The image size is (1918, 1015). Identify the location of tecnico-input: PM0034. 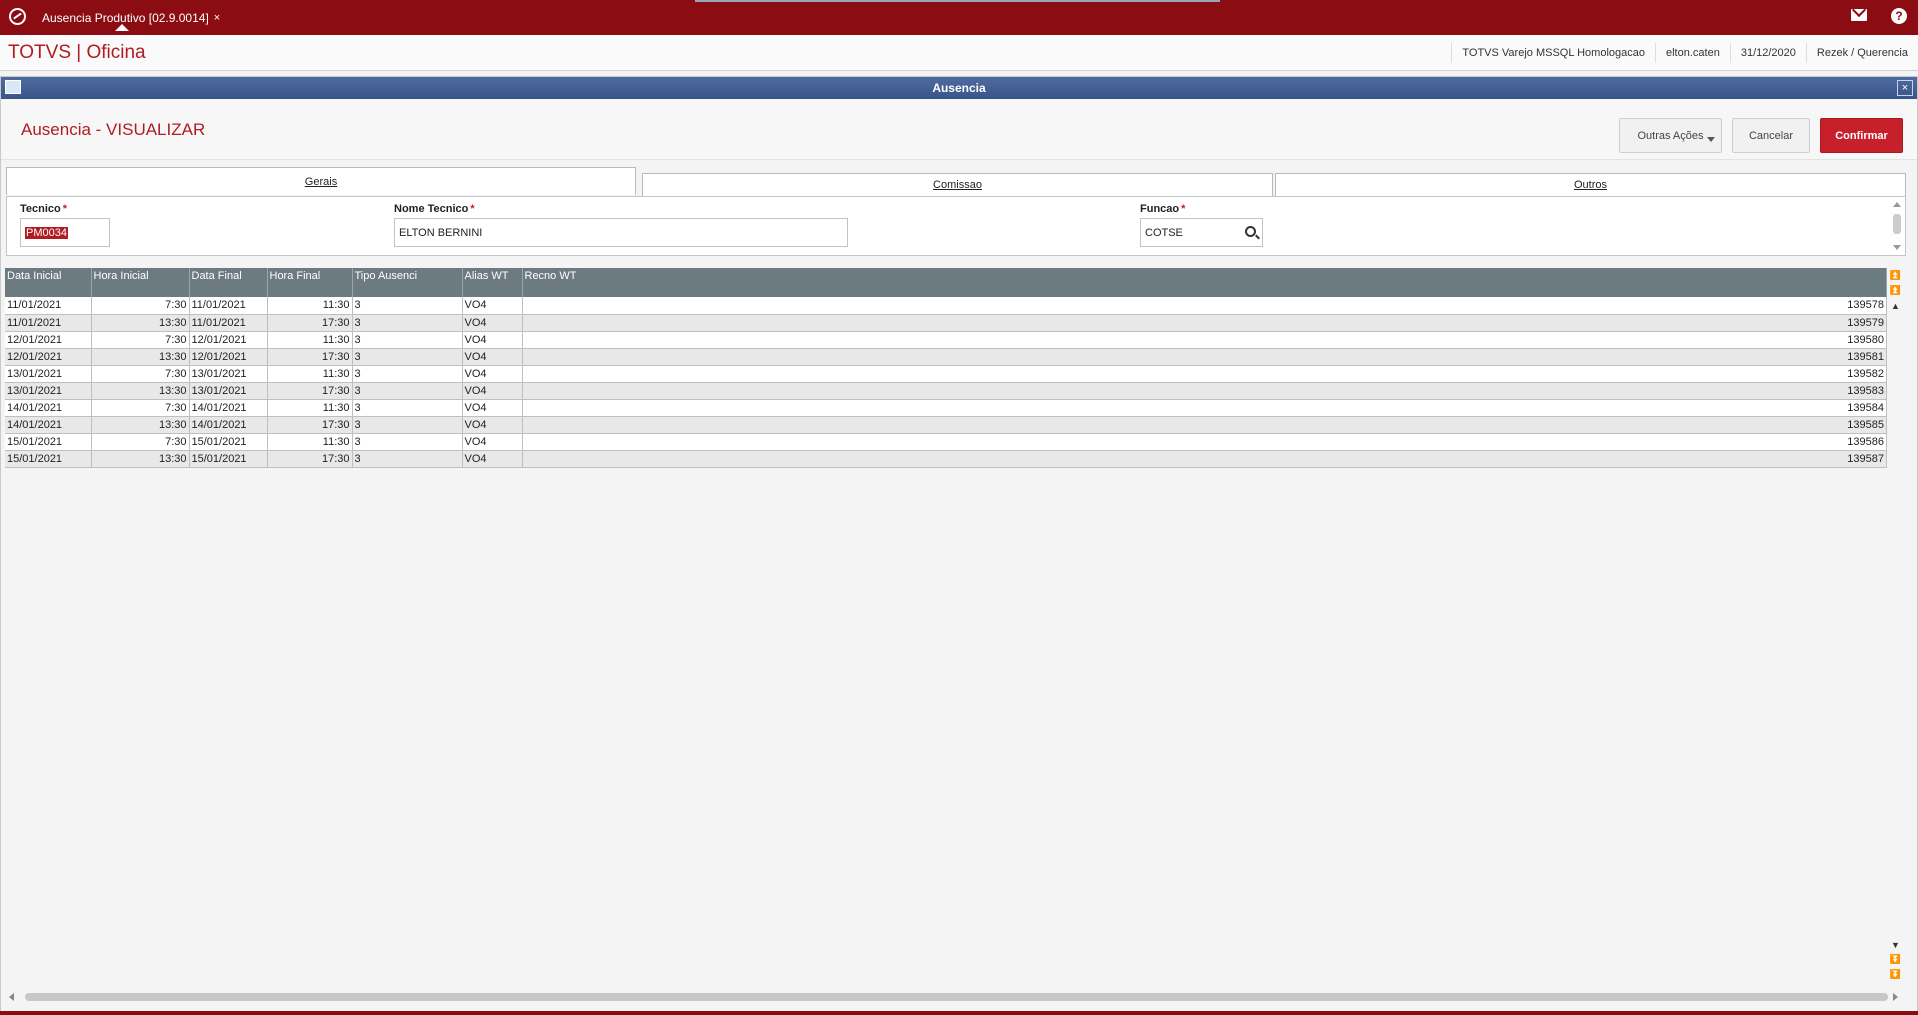
(65, 232).